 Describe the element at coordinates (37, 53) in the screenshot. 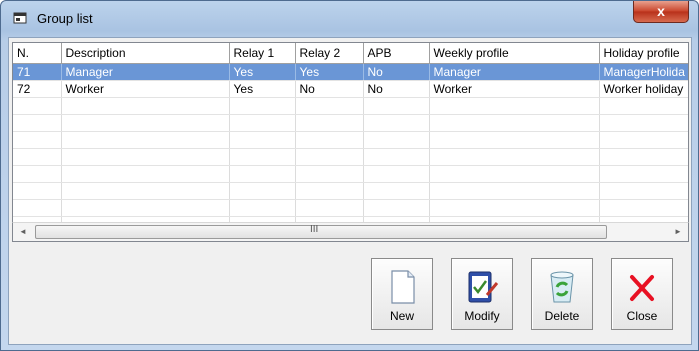

I see `column-header: N.` at that location.